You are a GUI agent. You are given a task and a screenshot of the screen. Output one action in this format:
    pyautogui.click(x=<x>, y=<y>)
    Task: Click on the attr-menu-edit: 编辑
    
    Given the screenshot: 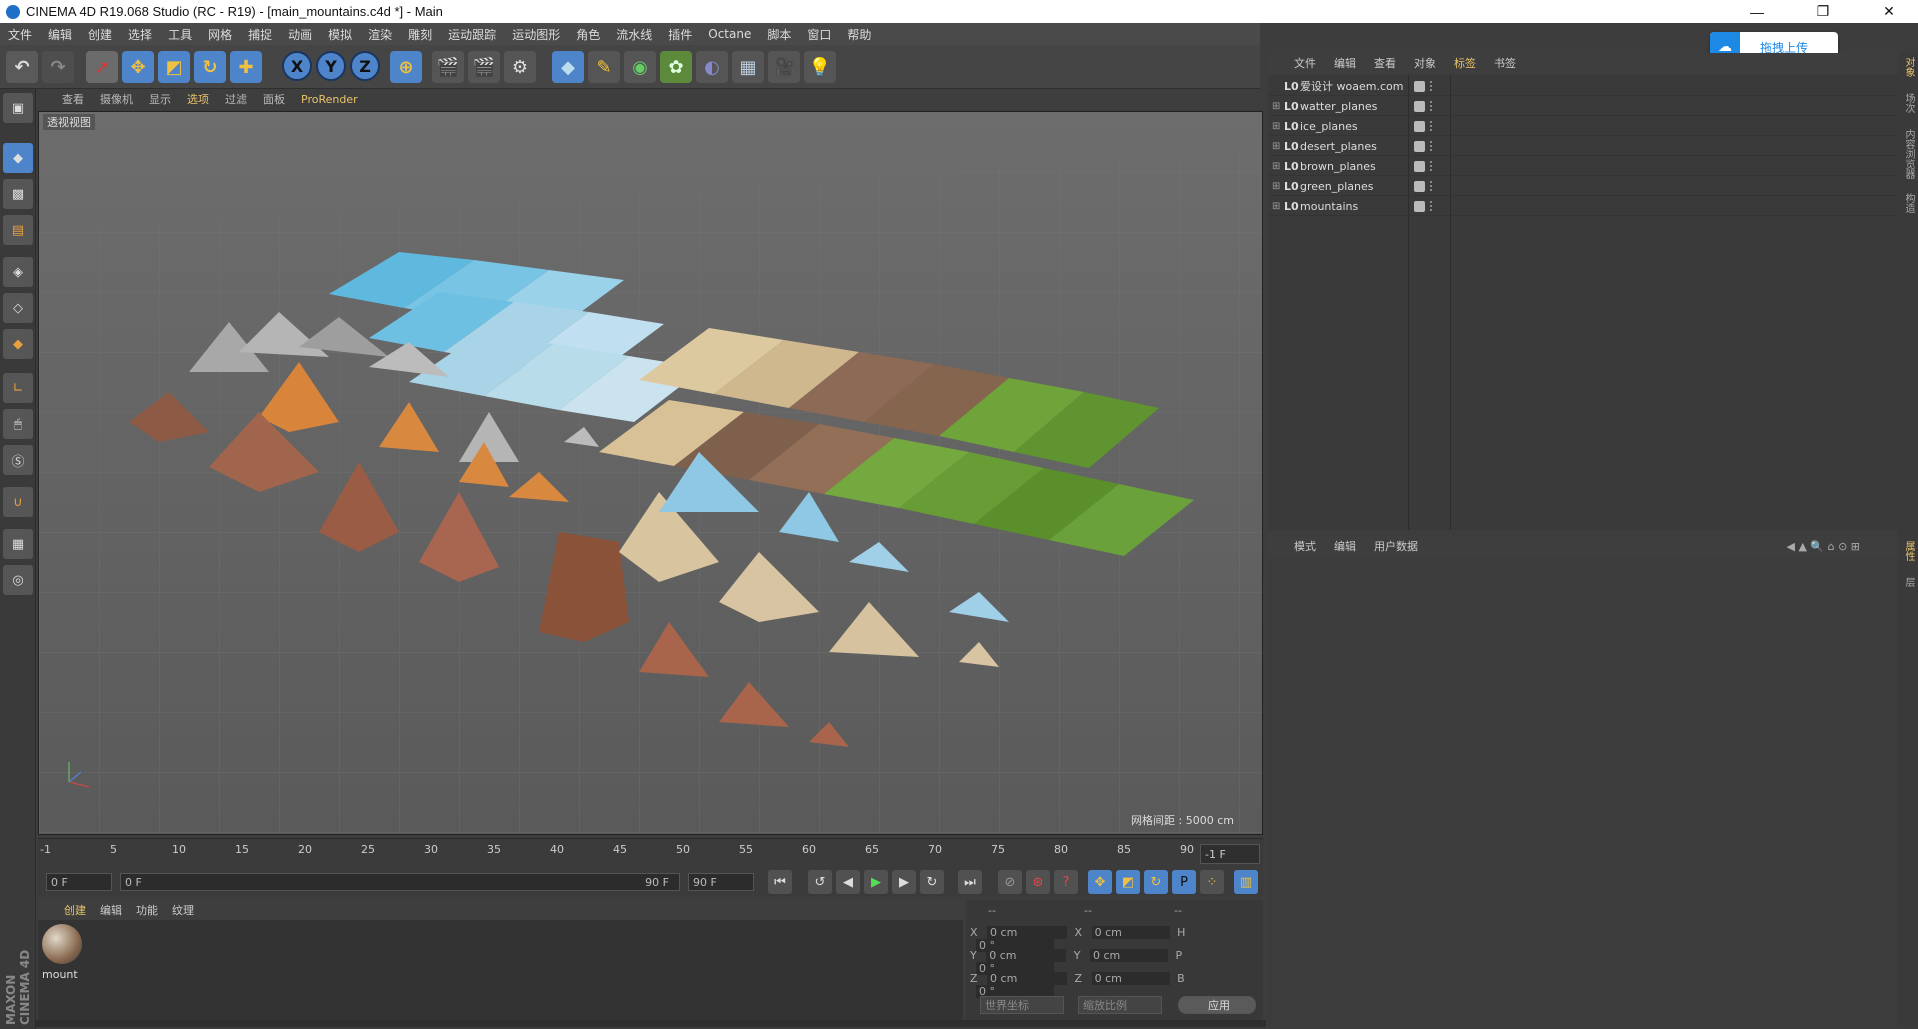 What is the action you would take?
    pyautogui.click(x=1345, y=546)
    